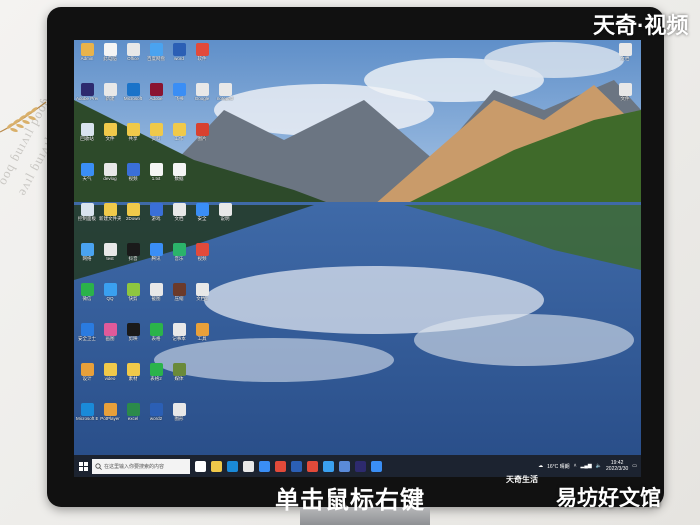  Describe the element at coordinates (87, 132) in the screenshot. I see `desktop-icon: 回收站` at that location.